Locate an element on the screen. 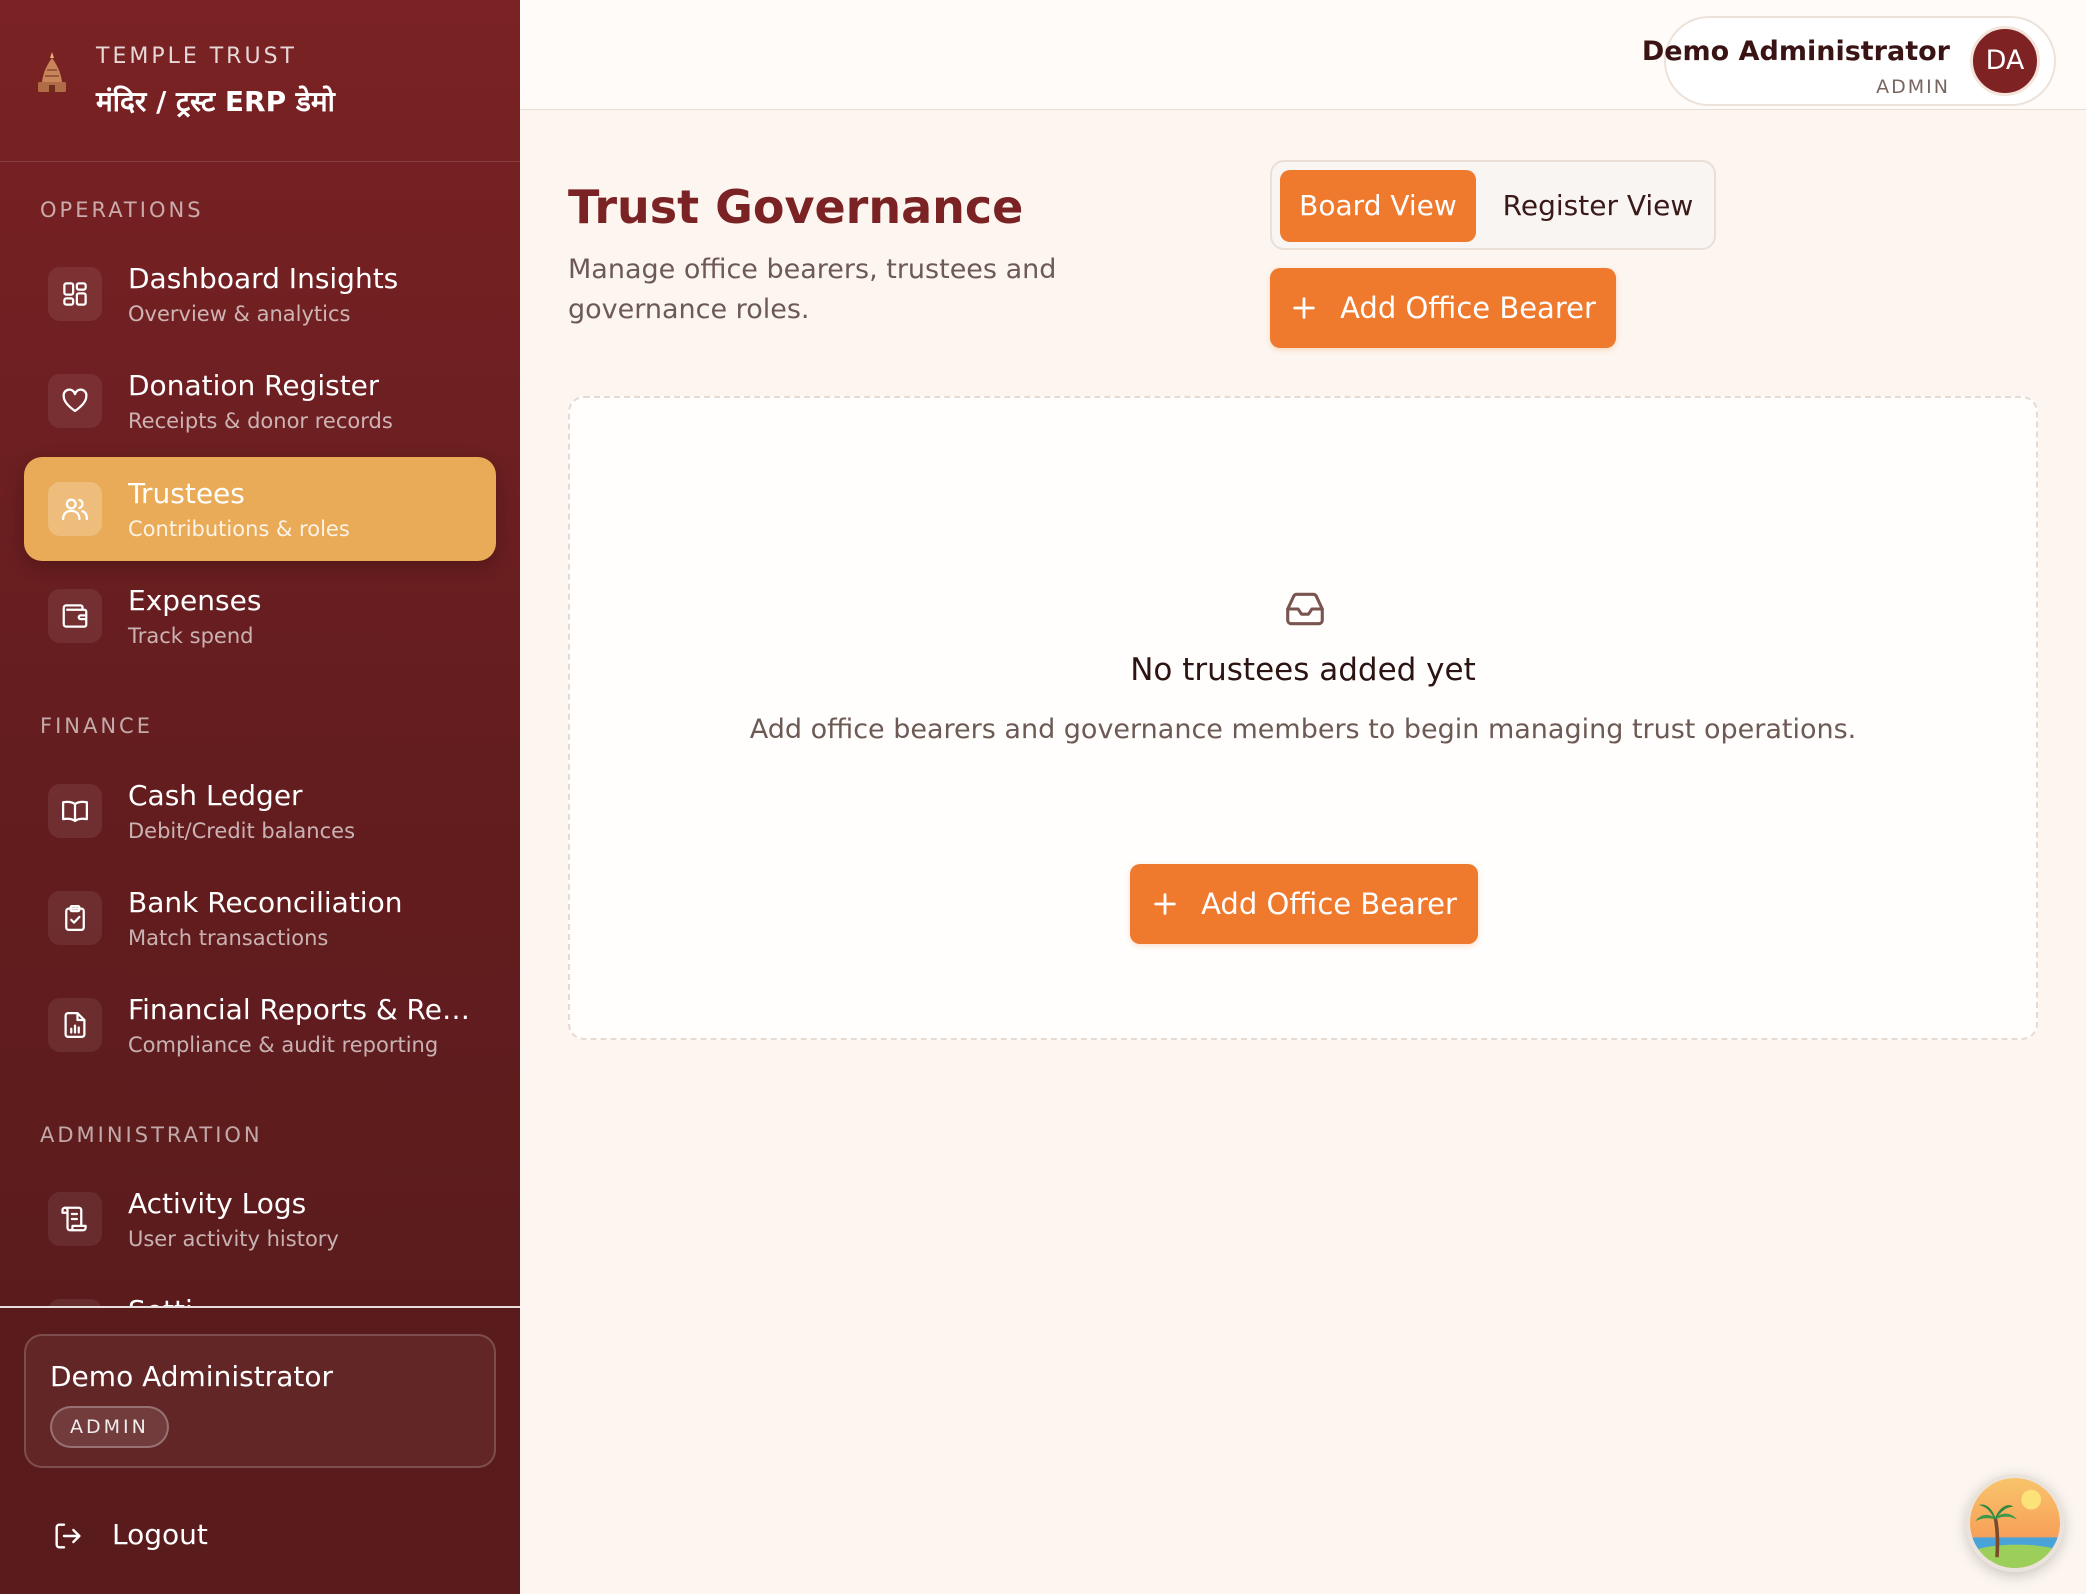 The image size is (2086, 1594). sidebar-item-subtitle: Debit/Credit balances is located at coordinates (242, 831).